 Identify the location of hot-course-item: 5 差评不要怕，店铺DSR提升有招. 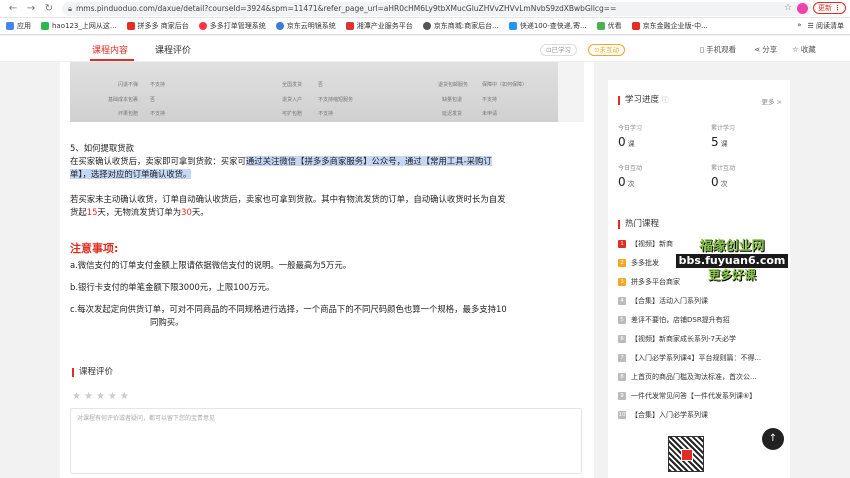
(702, 320).